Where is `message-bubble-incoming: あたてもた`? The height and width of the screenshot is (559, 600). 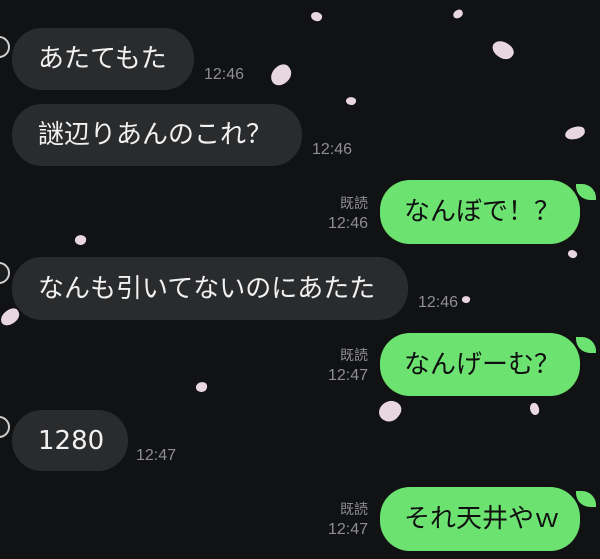 message-bubble-incoming: あたてもた is located at coordinates (103, 59).